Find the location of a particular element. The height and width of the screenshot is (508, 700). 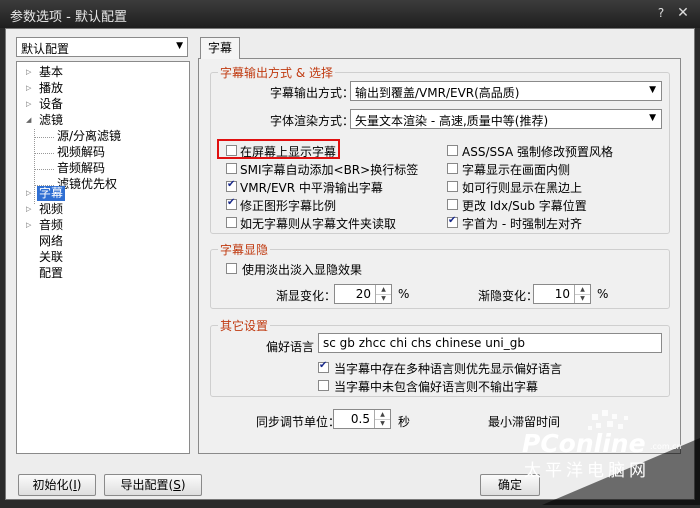

fade-out-spinner: 10 ▲ ▼ is located at coordinates (562, 294).